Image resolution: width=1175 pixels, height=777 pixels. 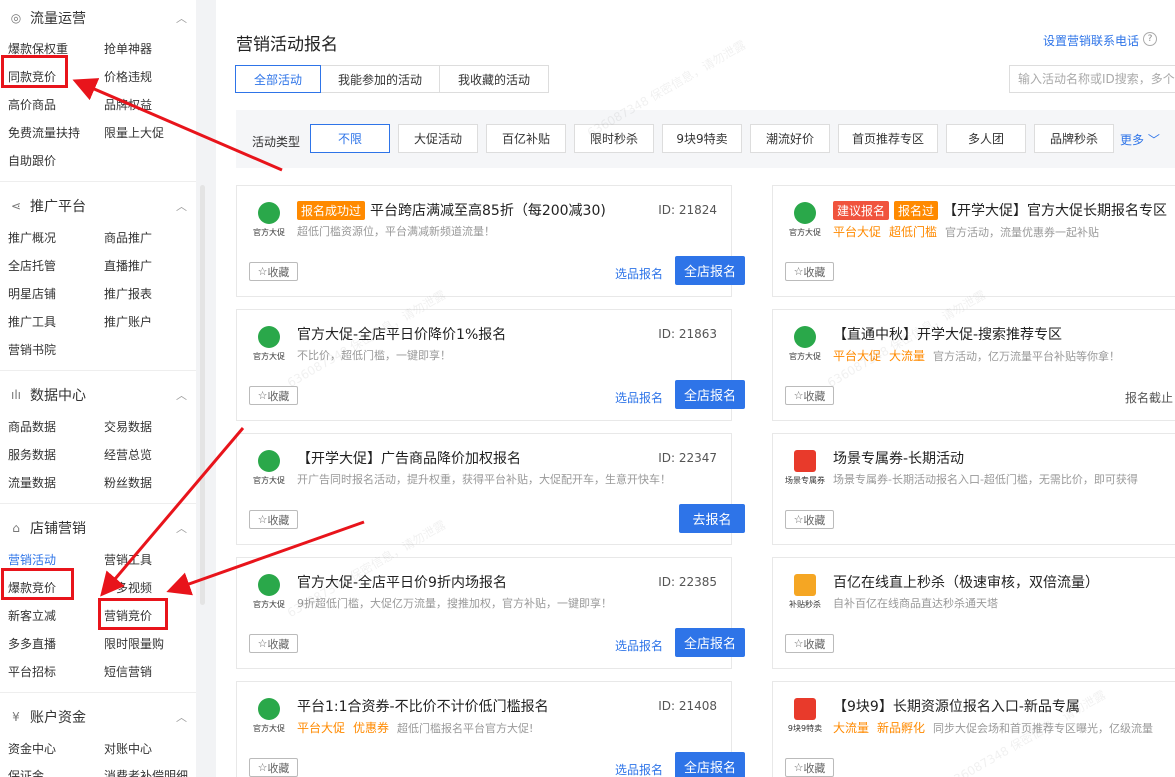 What do you see at coordinates (32, 615) in the screenshot?
I see `sidebar-item: 新客立减` at bounding box center [32, 615].